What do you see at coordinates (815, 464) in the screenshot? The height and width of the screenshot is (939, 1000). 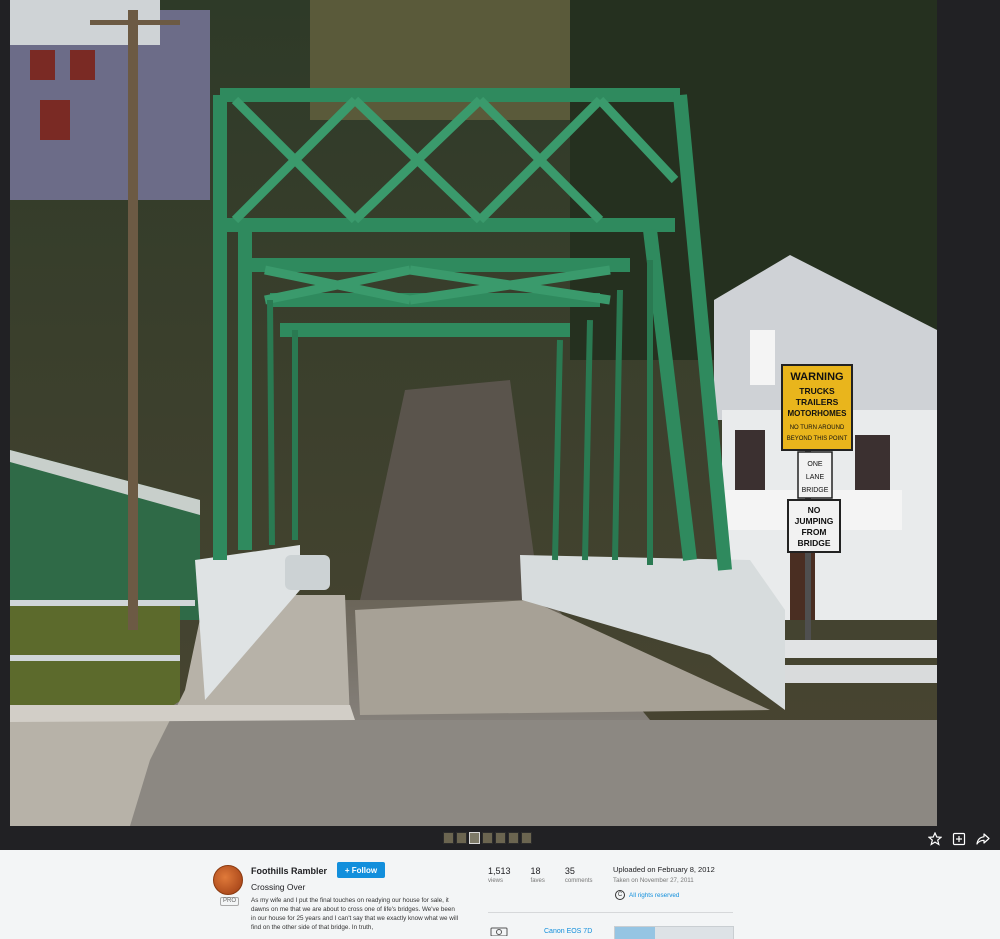 I see `one-lane-line-1: ONE` at bounding box center [815, 464].